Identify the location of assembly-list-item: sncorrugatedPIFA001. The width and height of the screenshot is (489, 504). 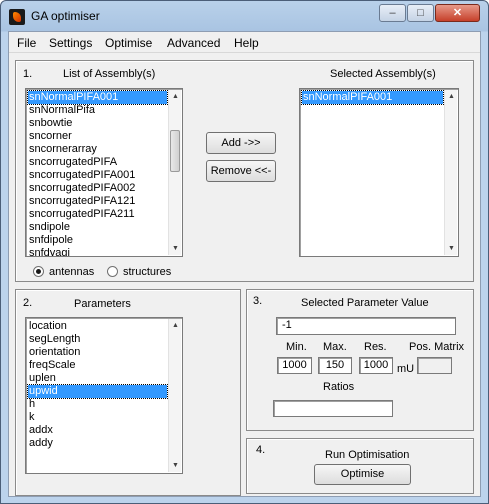
(97, 175).